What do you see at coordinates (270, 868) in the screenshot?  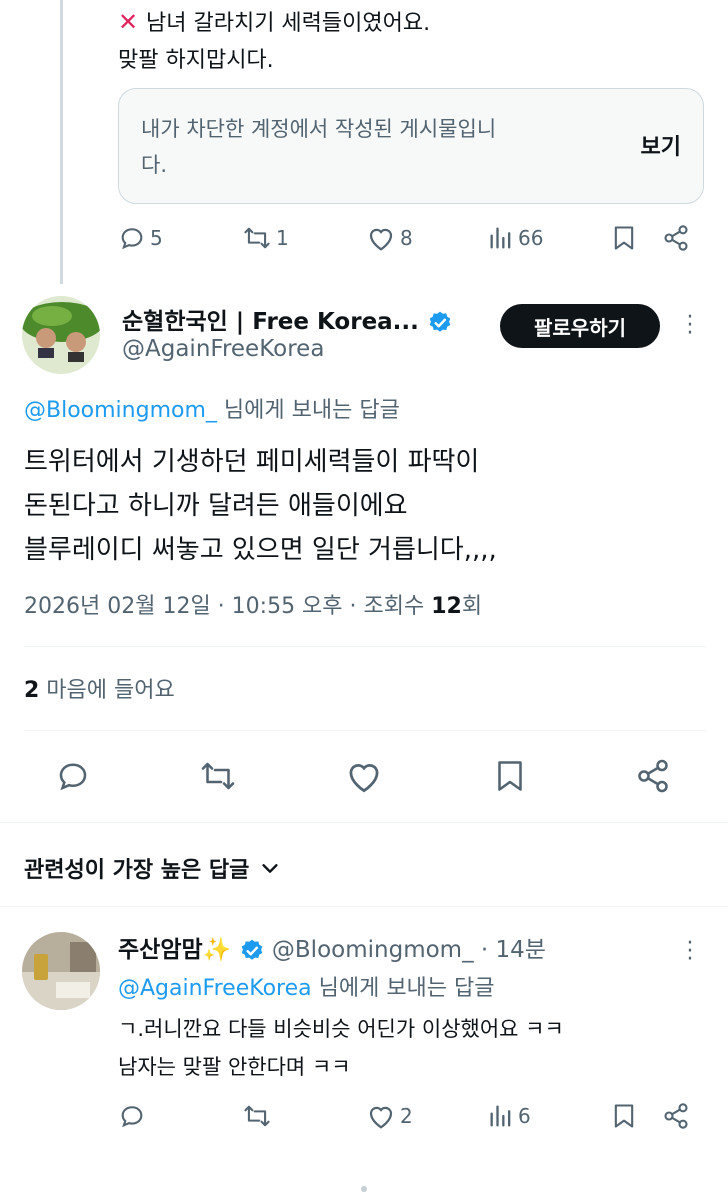 I see `chevron-down-icon` at bounding box center [270, 868].